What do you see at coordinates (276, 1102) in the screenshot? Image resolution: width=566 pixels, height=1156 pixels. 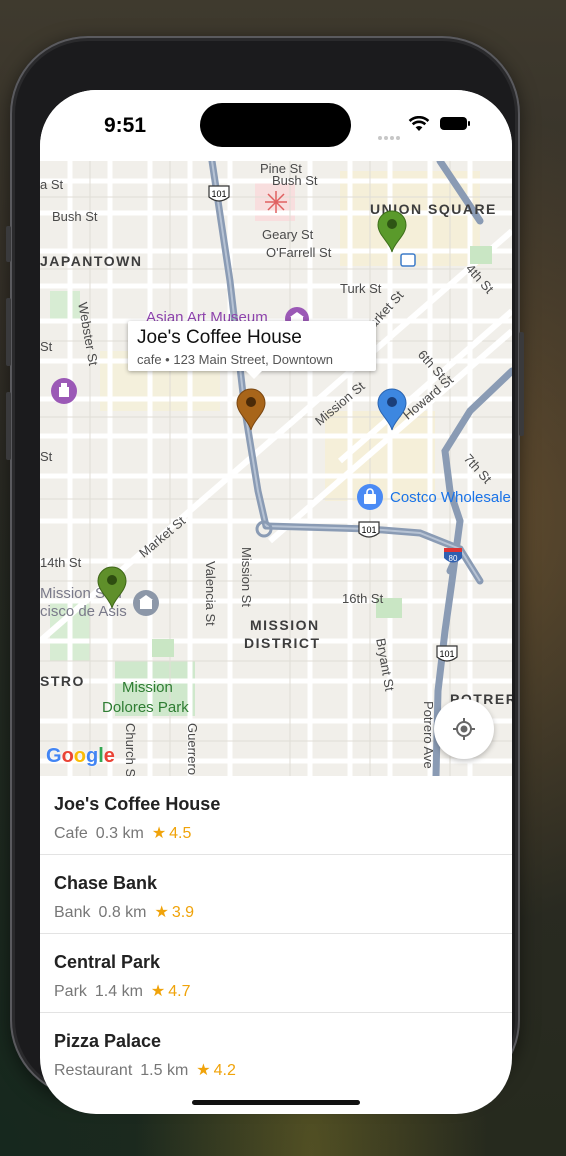 I see `home-indicator` at bounding box center [276, 1102].